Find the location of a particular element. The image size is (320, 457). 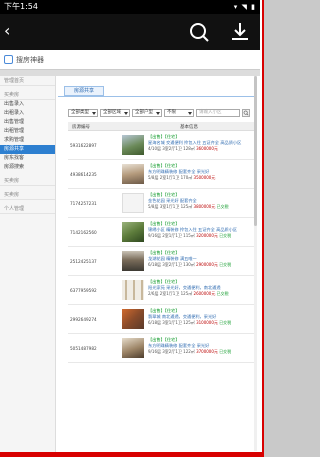

window-bottom-border is located at coordinates (132, 454).